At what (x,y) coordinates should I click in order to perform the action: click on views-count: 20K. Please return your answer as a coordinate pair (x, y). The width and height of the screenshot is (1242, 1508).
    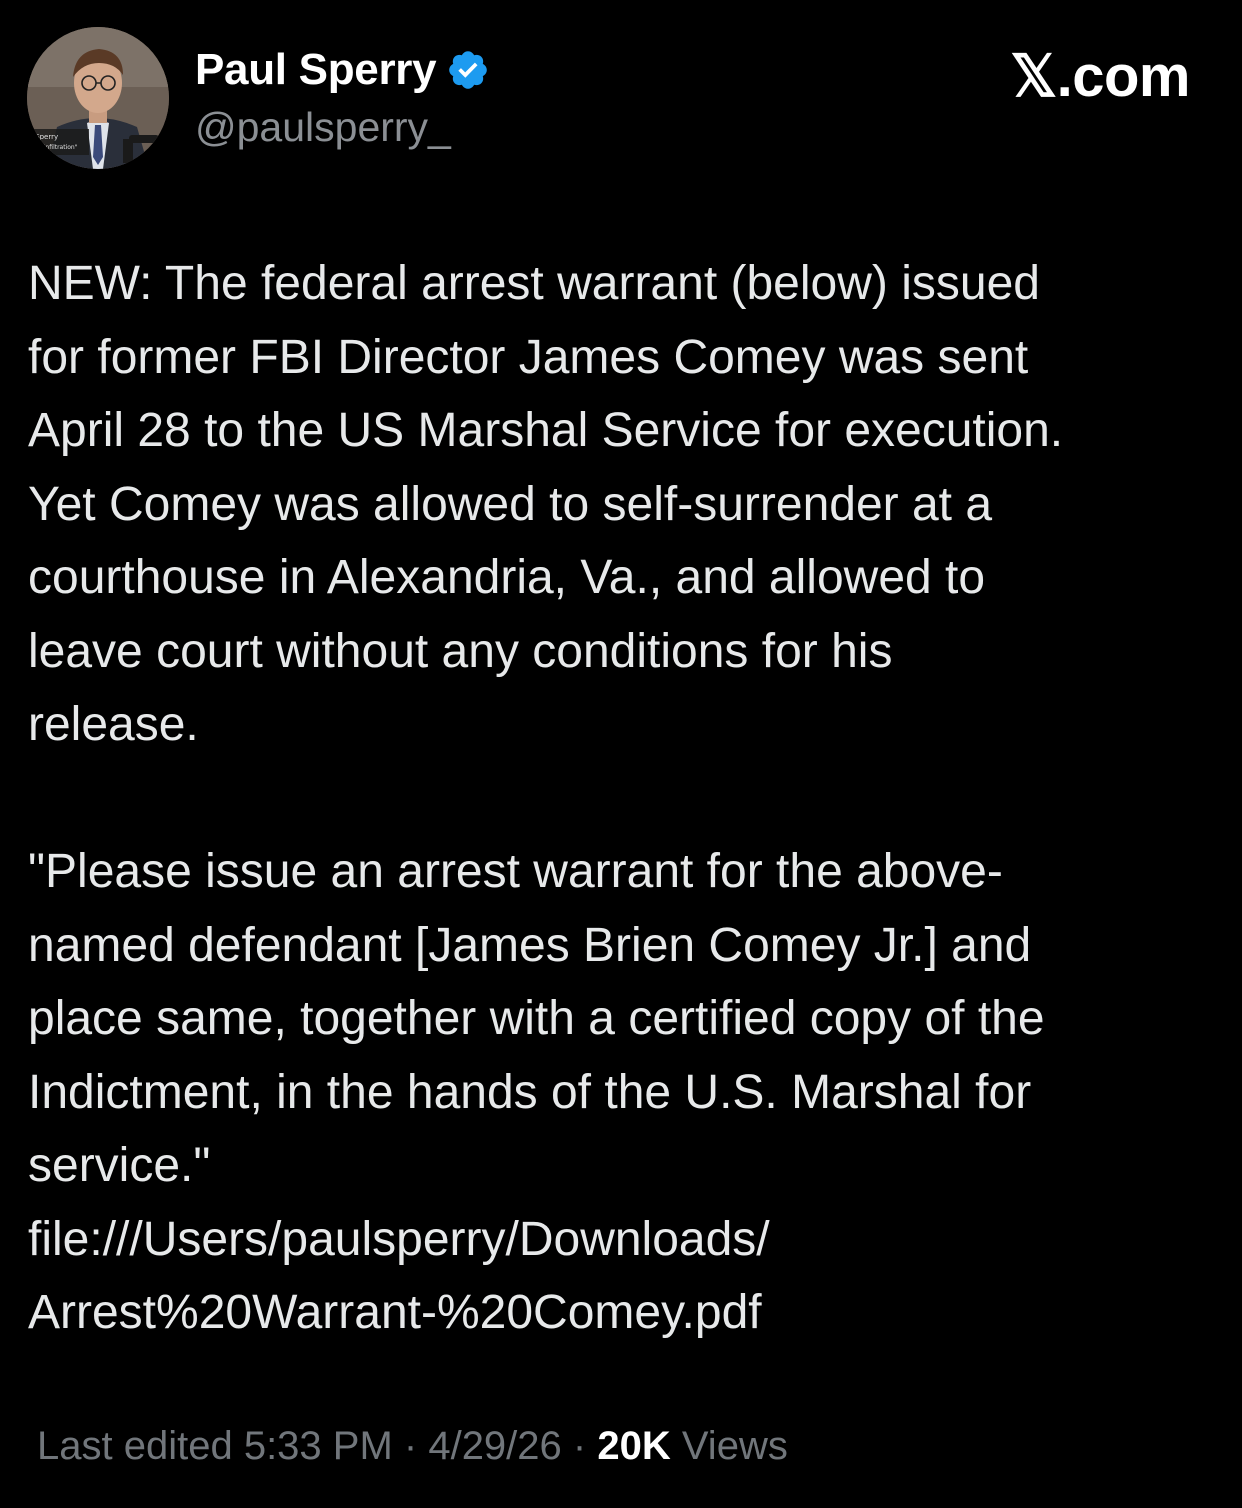
    Looking at the image, I should click on (633, 1446).